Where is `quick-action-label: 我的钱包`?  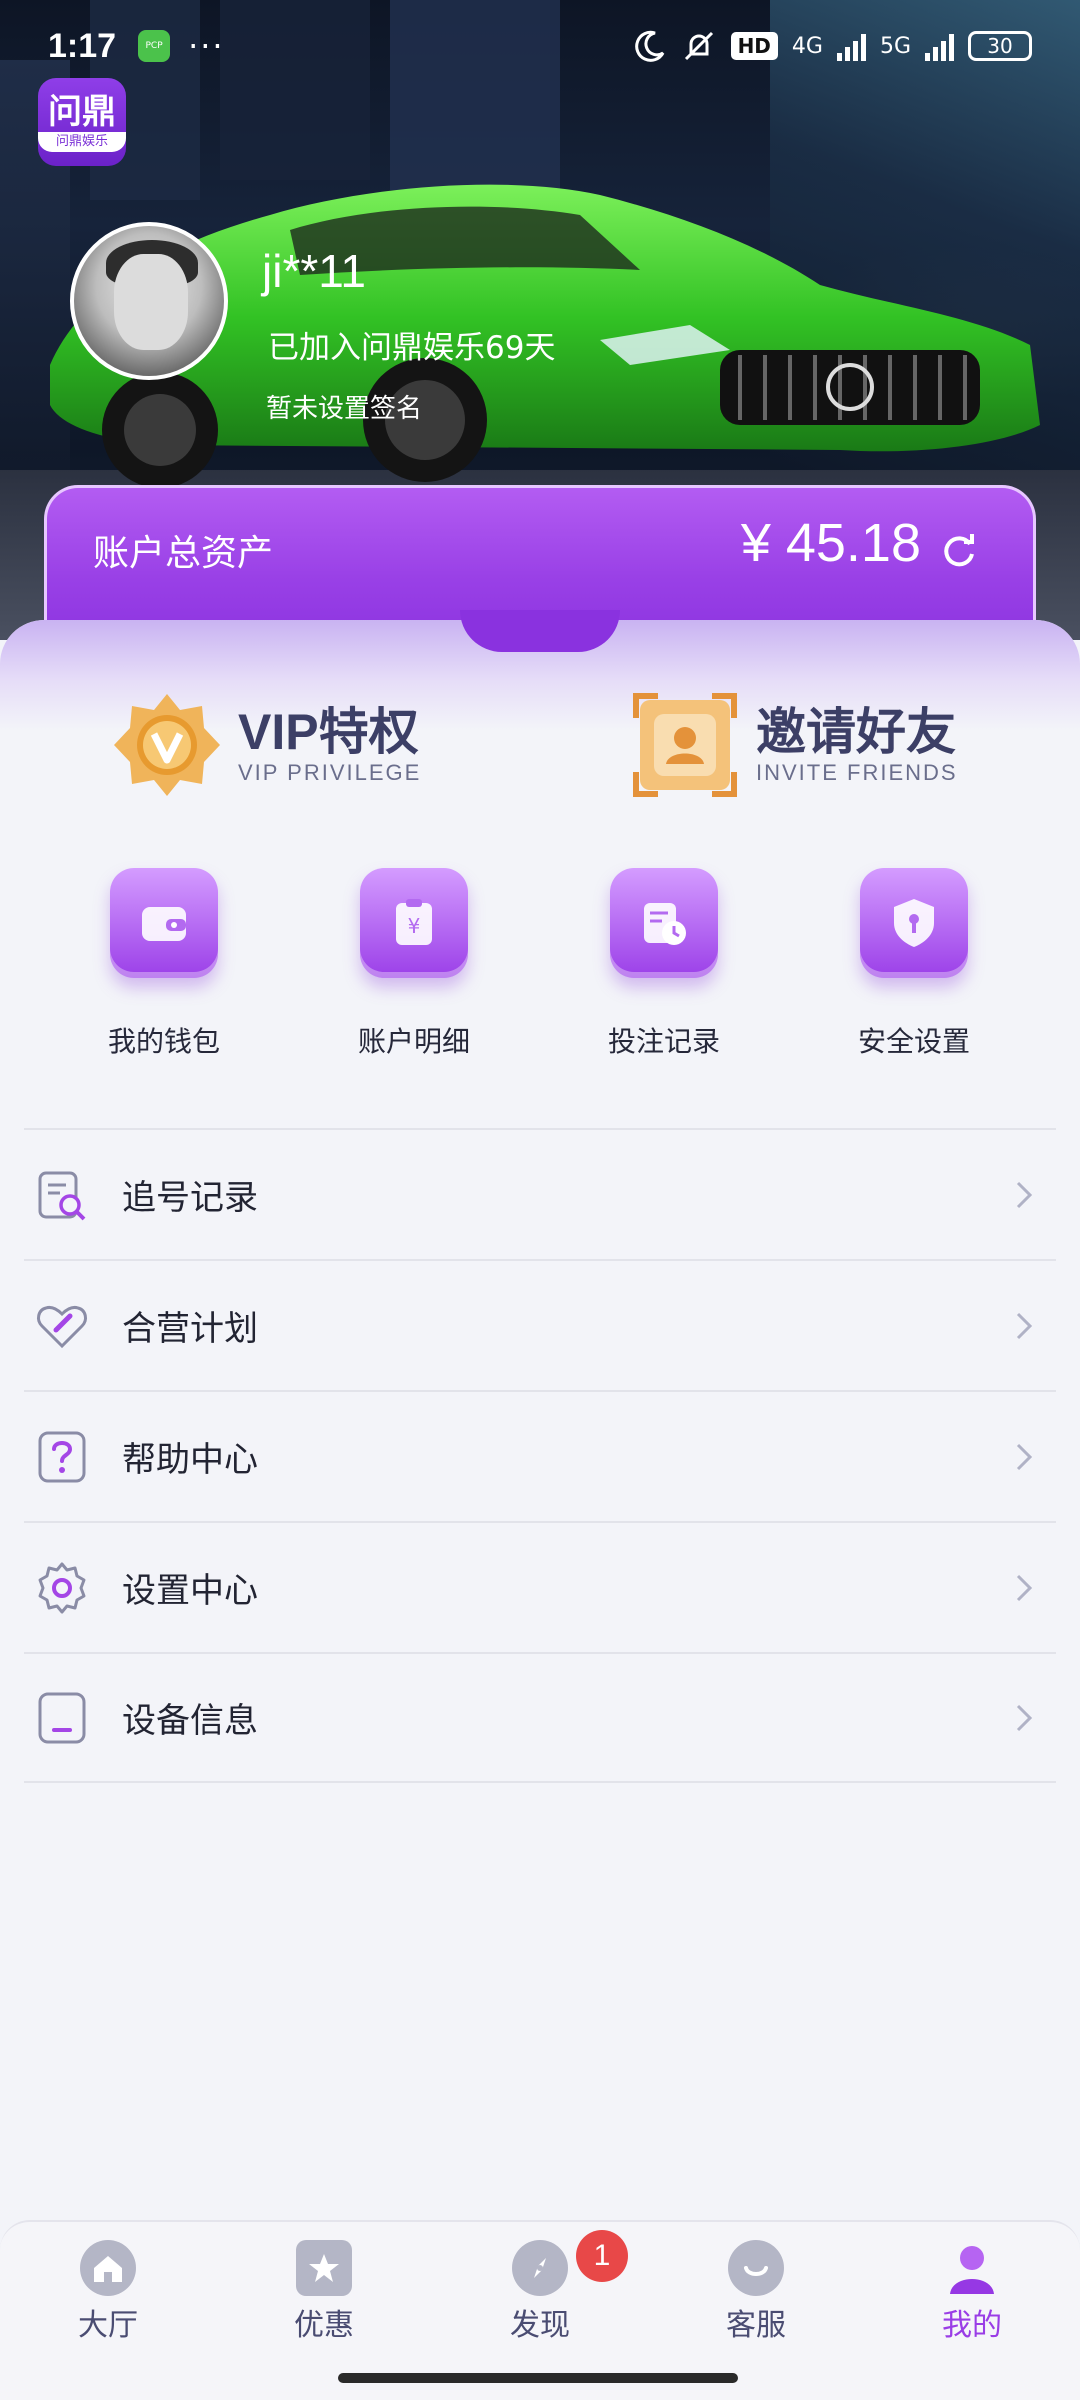
quick-action-label: 我的钱包 is located at coordinates (163, 1041).